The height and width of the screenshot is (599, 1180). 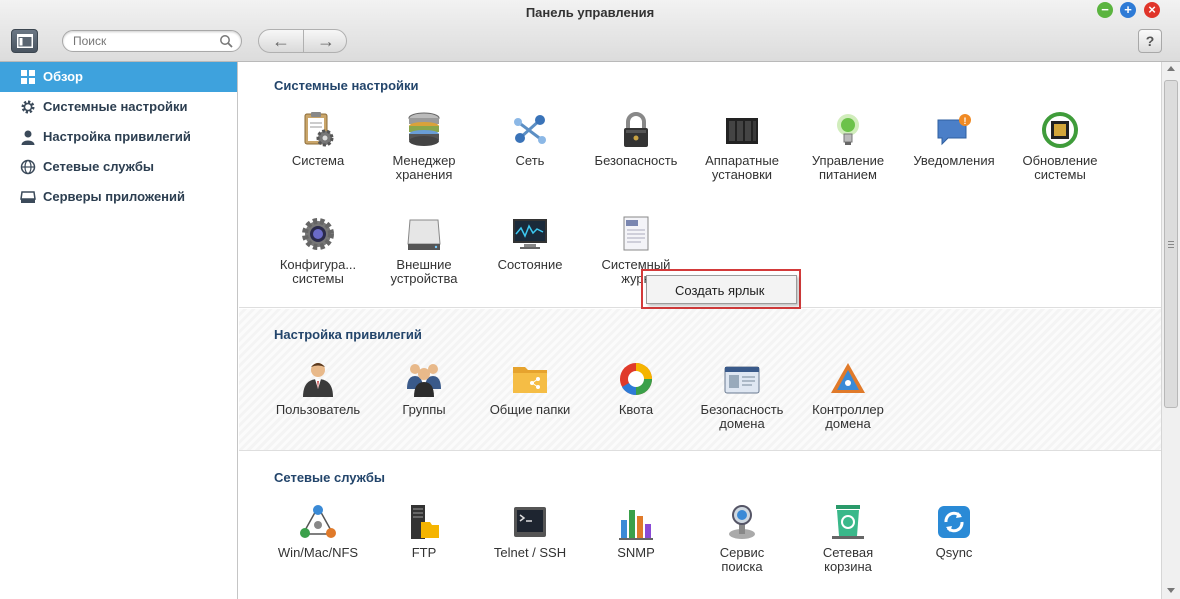 What do you see at coordinates (424, 234) in the screenshot?
I see `external-drive-icon` at bounding box center [424, 234].